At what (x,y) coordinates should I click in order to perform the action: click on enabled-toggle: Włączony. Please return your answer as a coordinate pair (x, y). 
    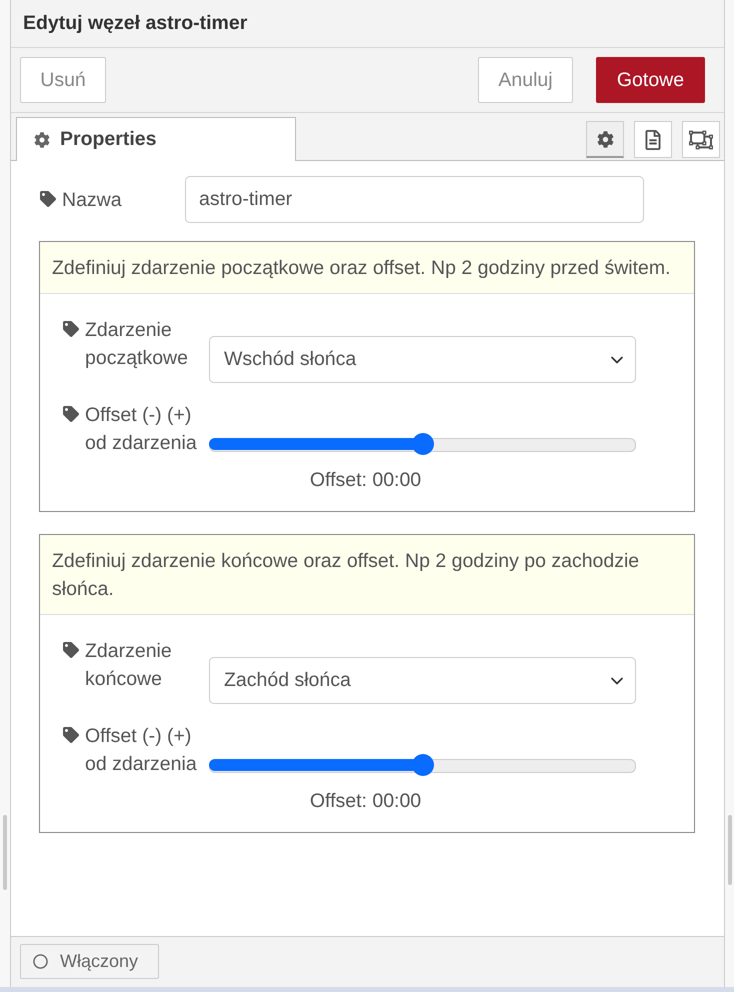
    Looking at the image, I should click on (89, 961).